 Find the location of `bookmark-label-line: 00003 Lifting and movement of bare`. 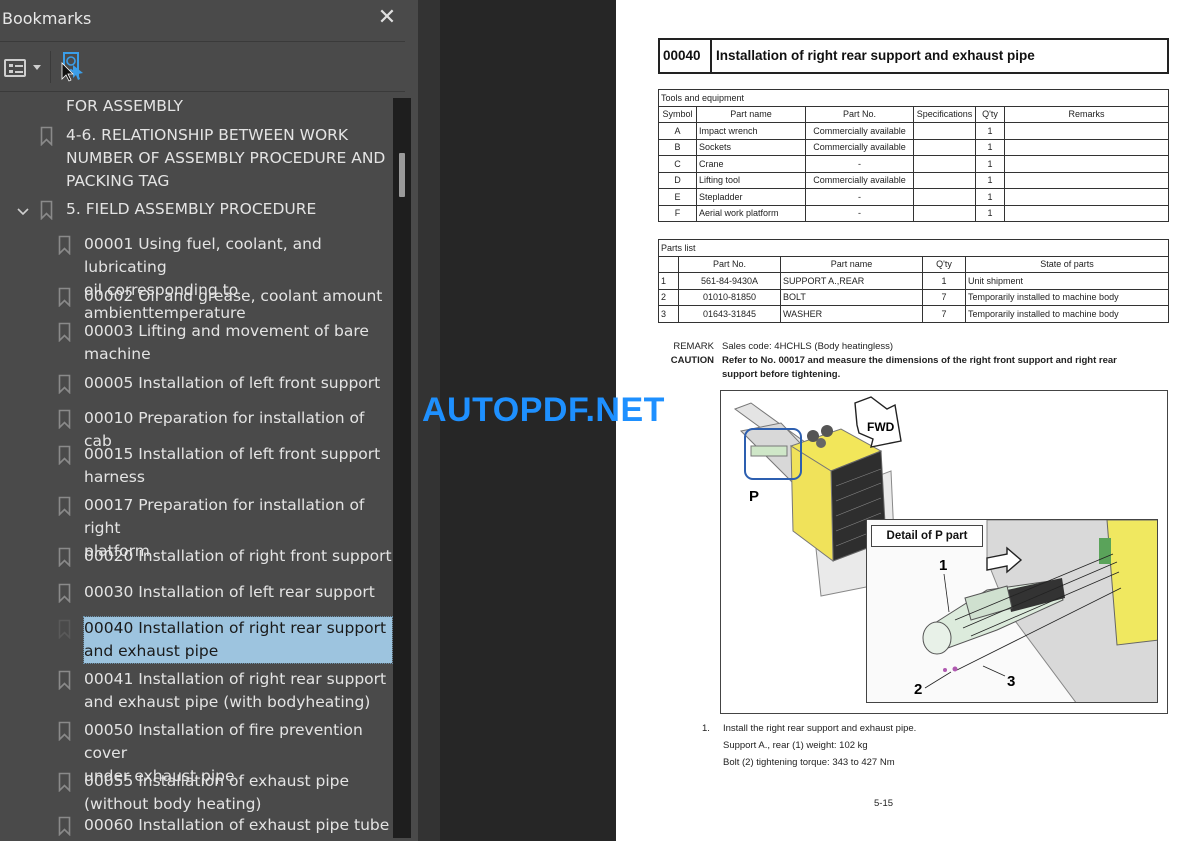

bookmark-label-line: 00003 Lifting and movement of bare is located at coordinates (226, 331).